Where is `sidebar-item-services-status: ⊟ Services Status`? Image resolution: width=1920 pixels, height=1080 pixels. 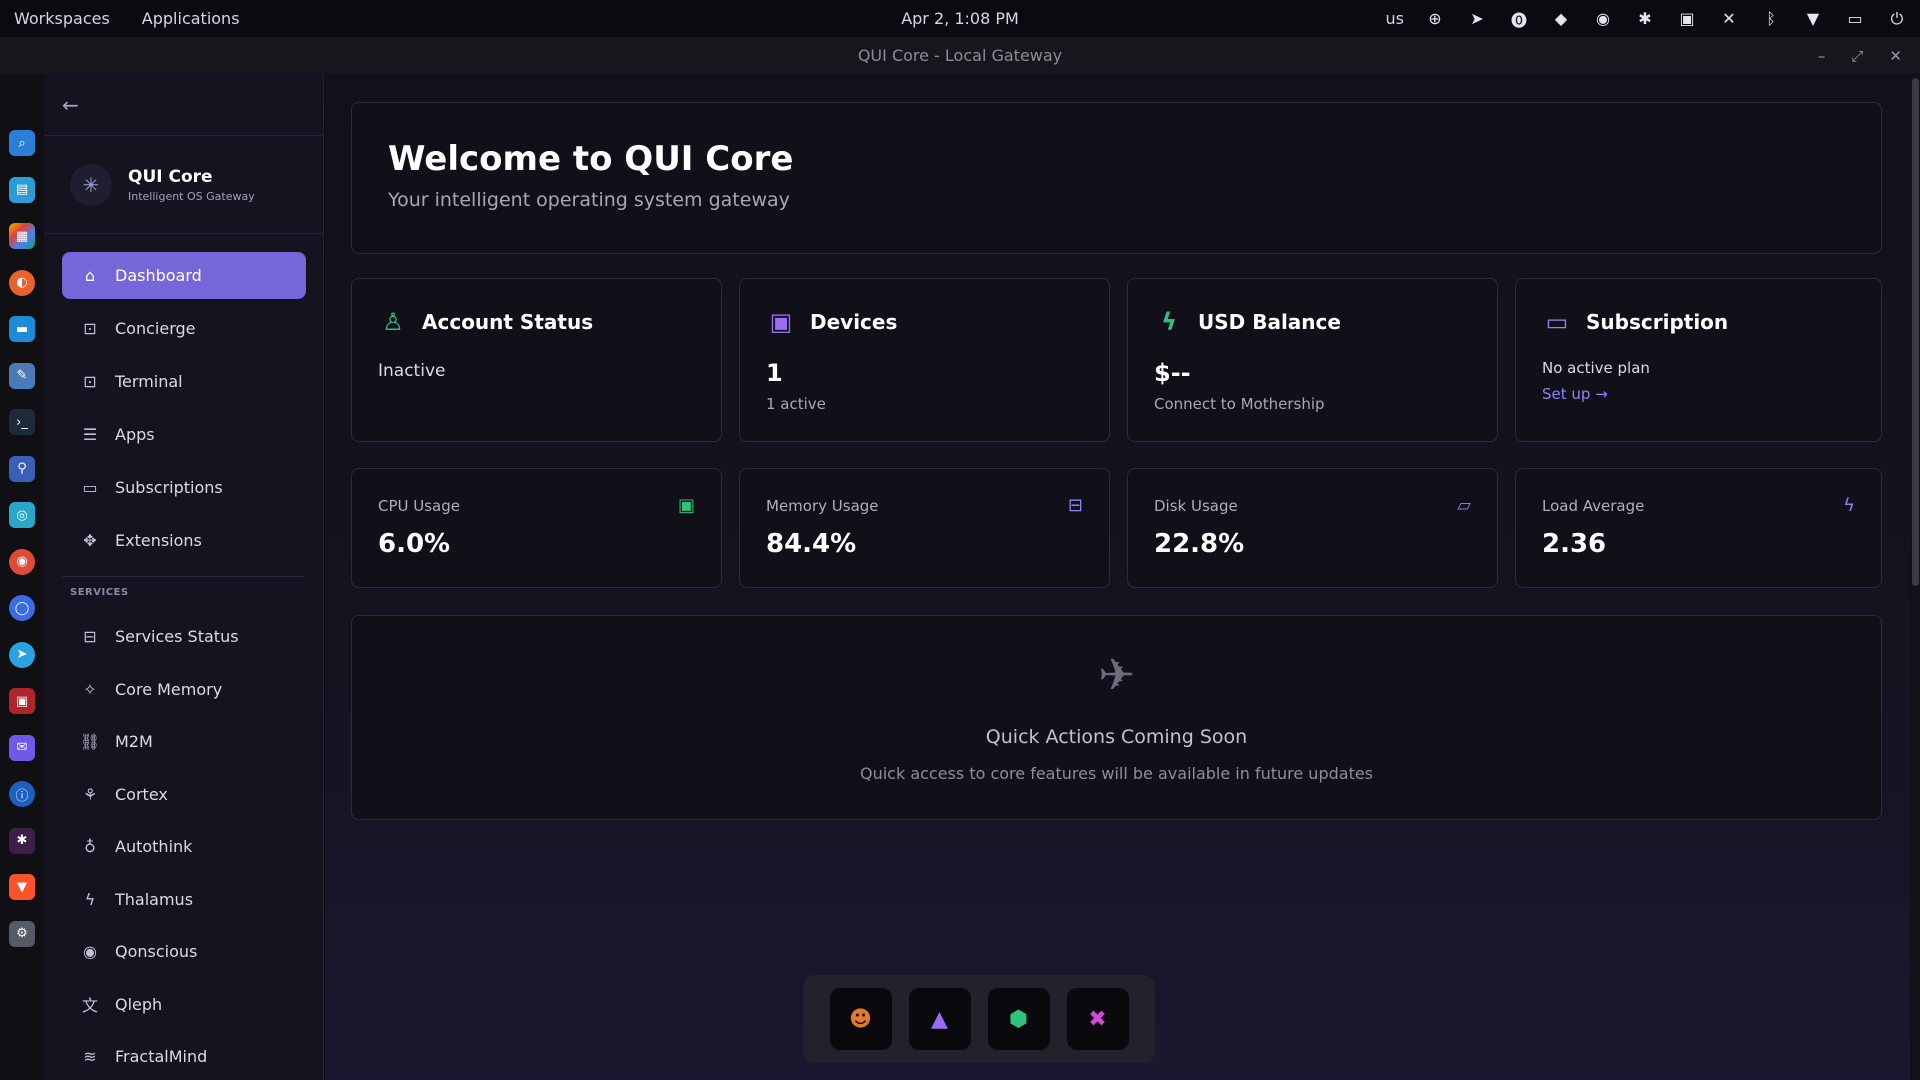
sidebar-item-services-status: ⊟ Services Status is located at coordinates (184, 636).